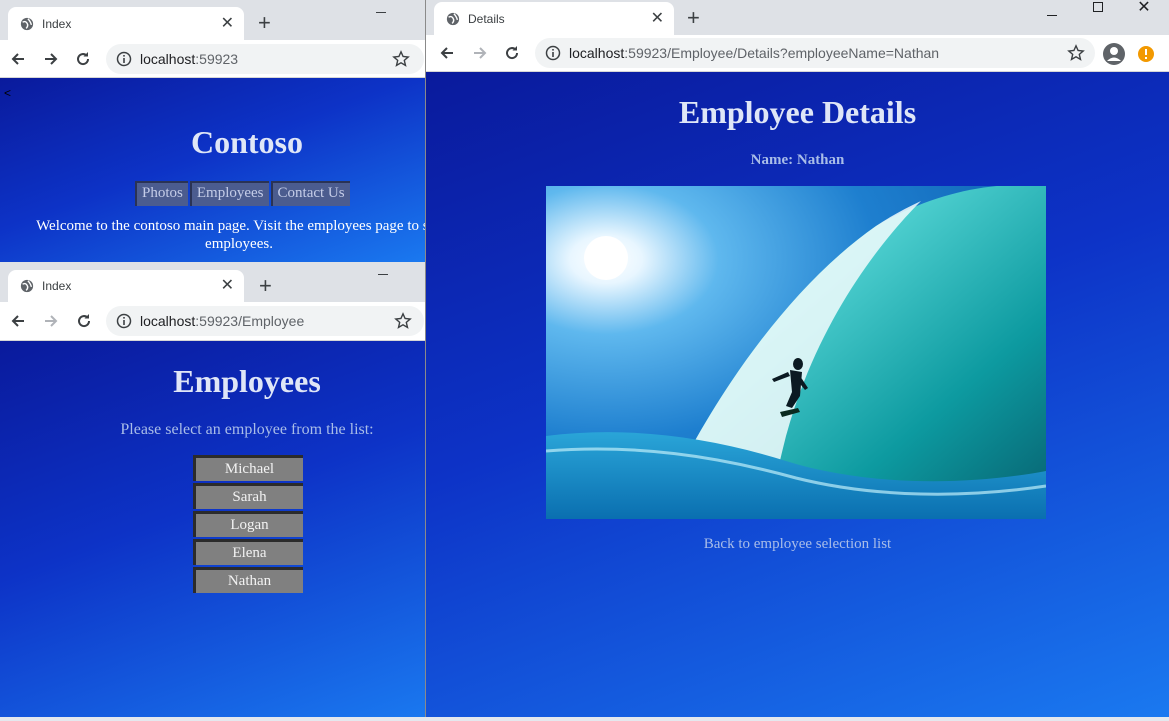  What do you see at coordinates (797, 544) in the screenshot?
I see `back-to-list-link: Back to employee selection list` at bounding box center [797, 544].